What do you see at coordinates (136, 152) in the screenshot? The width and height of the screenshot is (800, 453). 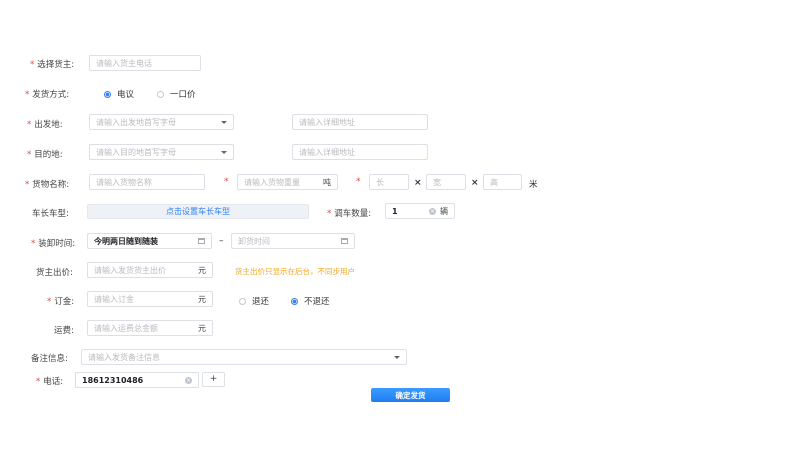 I see `destination-select-placeholder: 请输入目的地首写字母` at bounding box center [136, 152].